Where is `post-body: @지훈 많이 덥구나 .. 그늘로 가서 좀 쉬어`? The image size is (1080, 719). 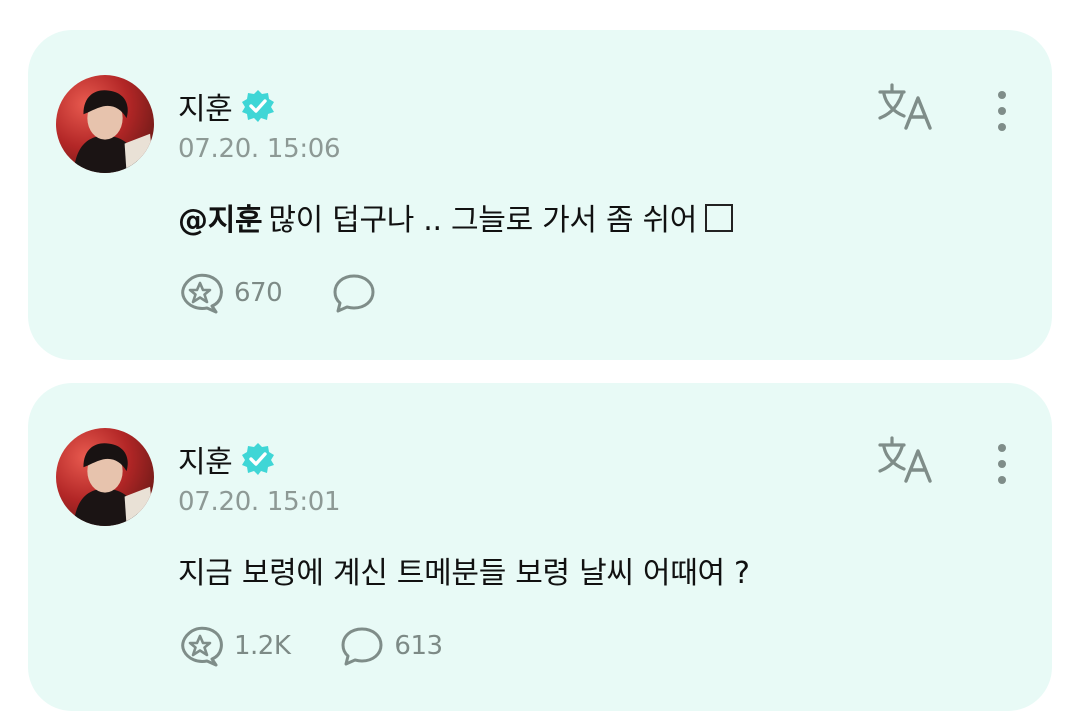 post-body: @지훈 많이 덥구나 .. 그늘로 가서 좀 쉬어 is located at coordinates (456, 217).